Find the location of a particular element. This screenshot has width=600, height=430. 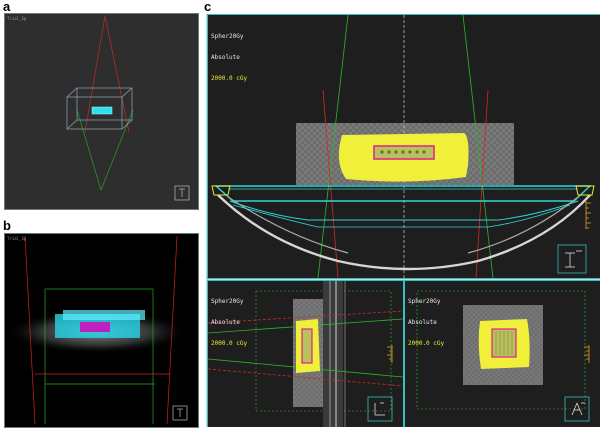

panel-a-beam-green is located at coordinates (105, 150).